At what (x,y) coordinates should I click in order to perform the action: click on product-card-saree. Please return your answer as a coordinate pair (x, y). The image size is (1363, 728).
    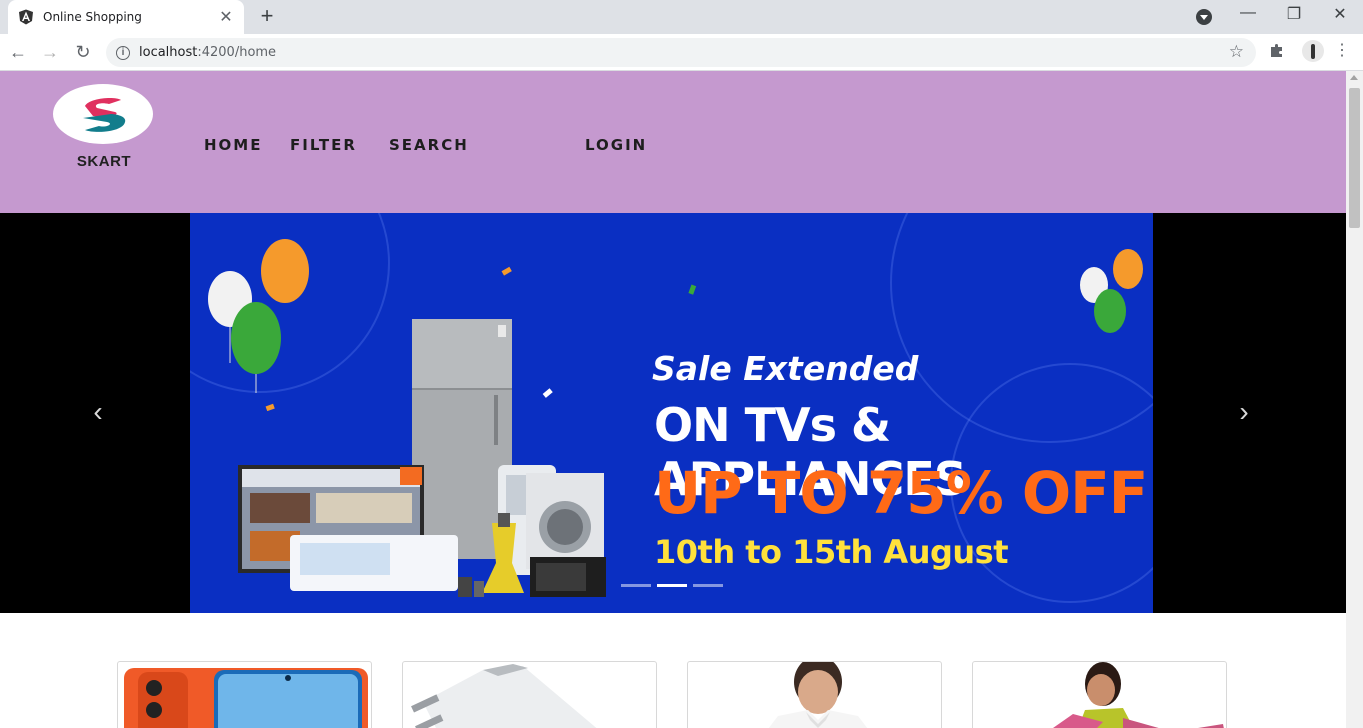
    Looking at the image, I should click on (1099, 694).